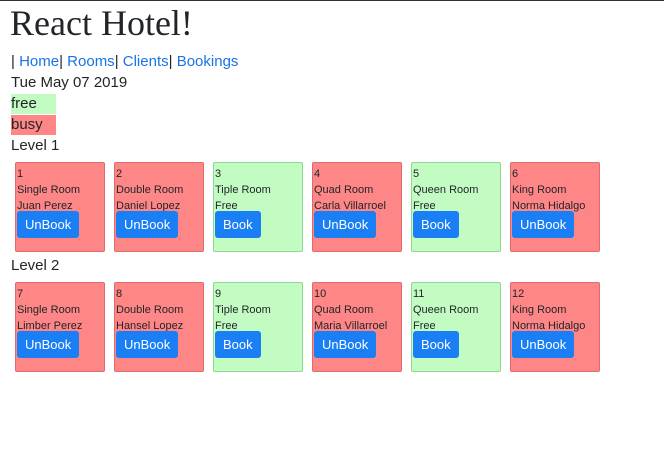  Describe the element at coordinates (555, 207) in the screenshot. I see `room-card: 6 King Room Norma Hidalgo UnBook` at that location.